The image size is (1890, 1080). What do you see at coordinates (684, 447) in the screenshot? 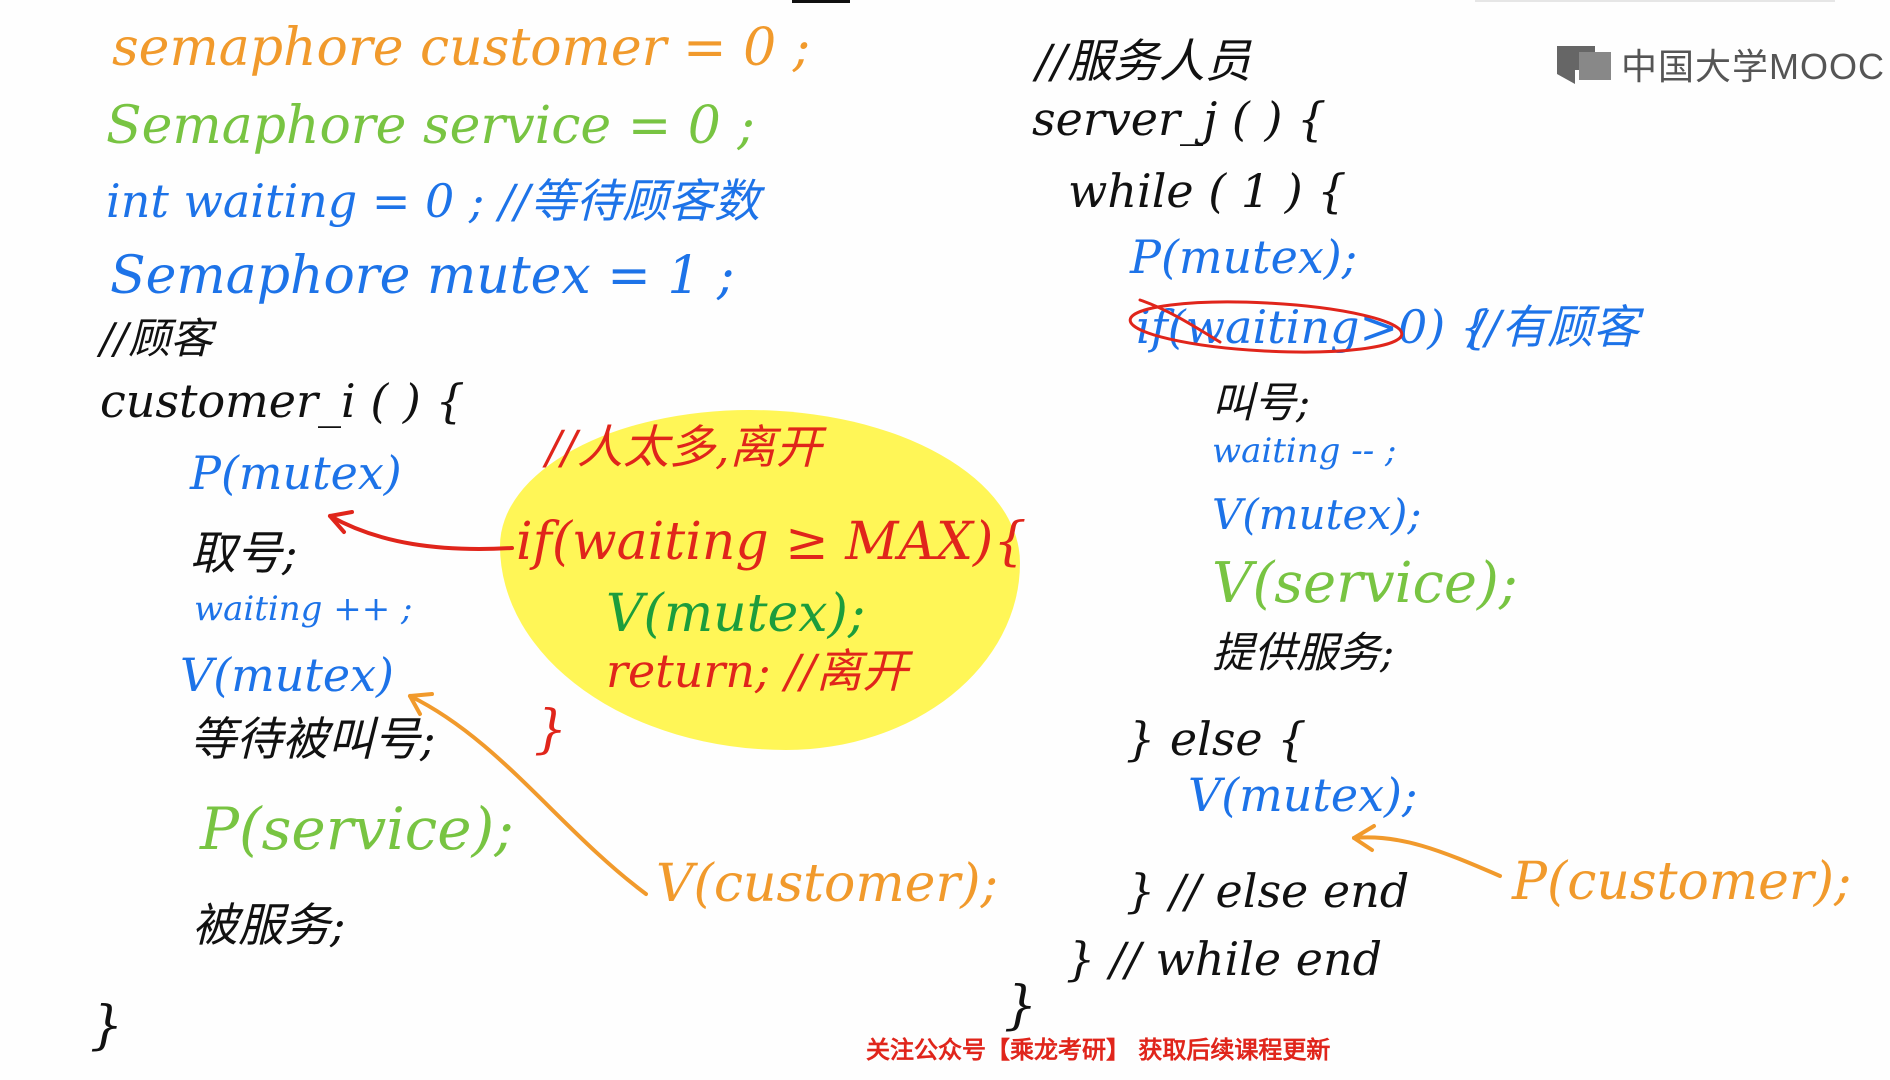
I see `highlight-comment: //人太多,离开` at bounding box center [684, 447].